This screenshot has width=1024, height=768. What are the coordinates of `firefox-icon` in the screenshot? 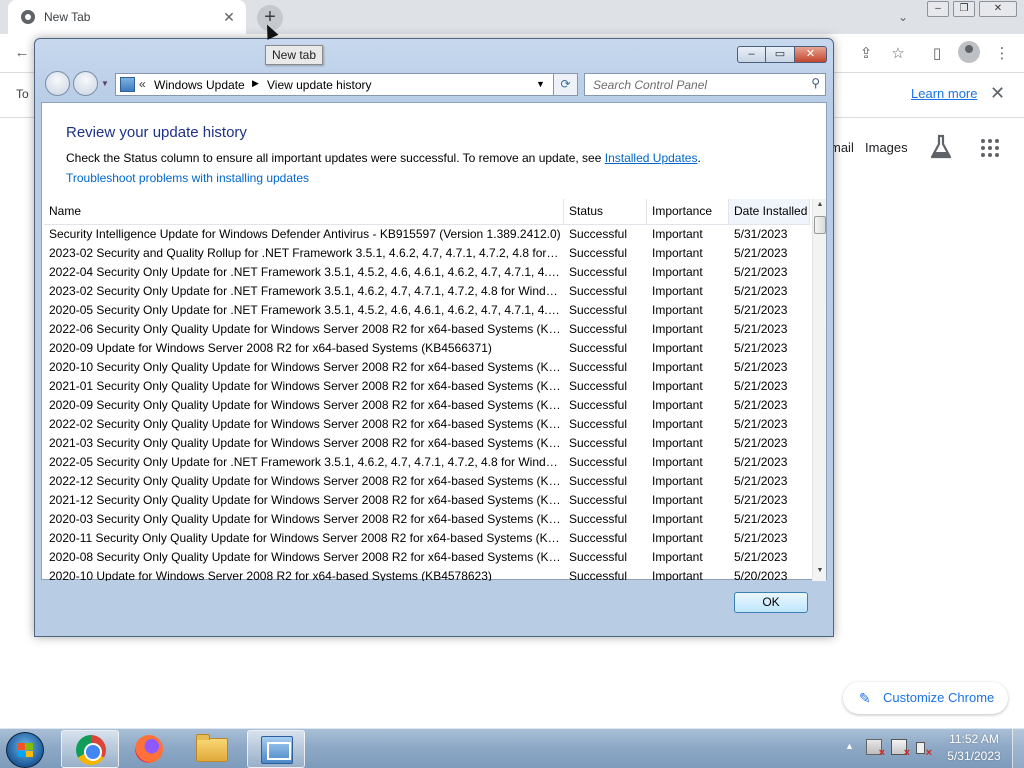 It's located at (149, 749).